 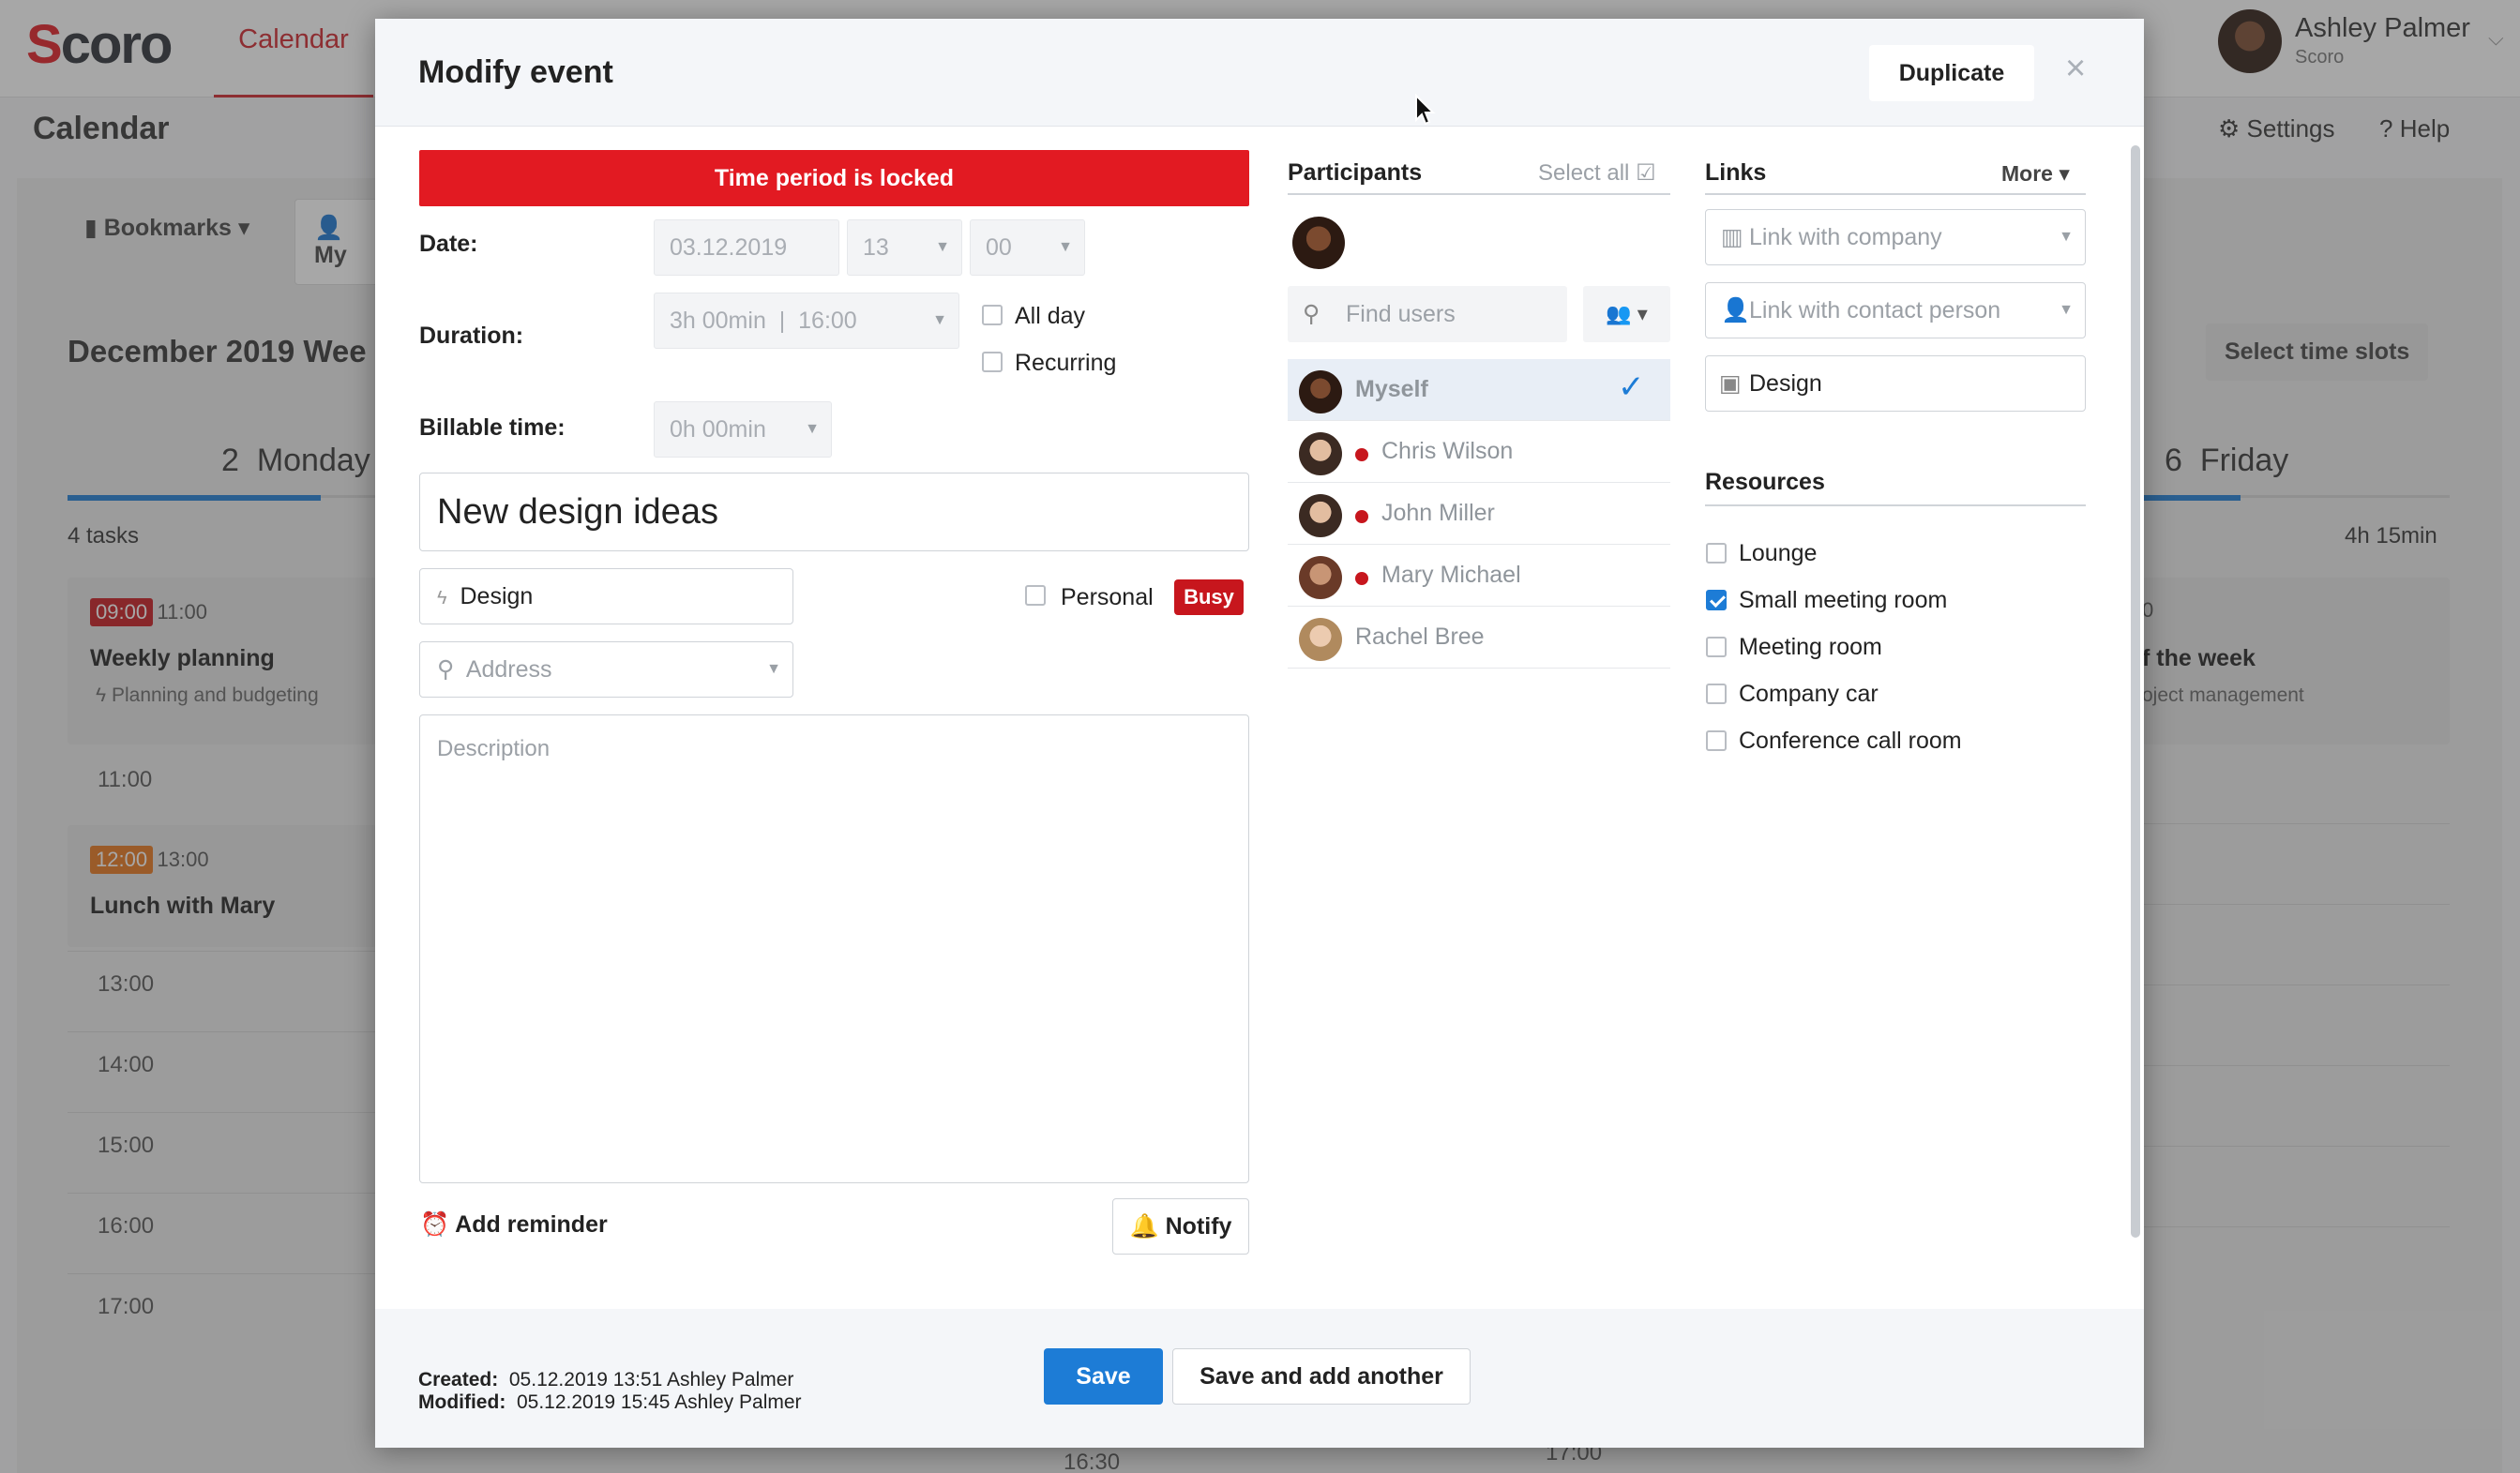 I want to click on resource-checkbox-lounge, so click(x=1716, y=553).